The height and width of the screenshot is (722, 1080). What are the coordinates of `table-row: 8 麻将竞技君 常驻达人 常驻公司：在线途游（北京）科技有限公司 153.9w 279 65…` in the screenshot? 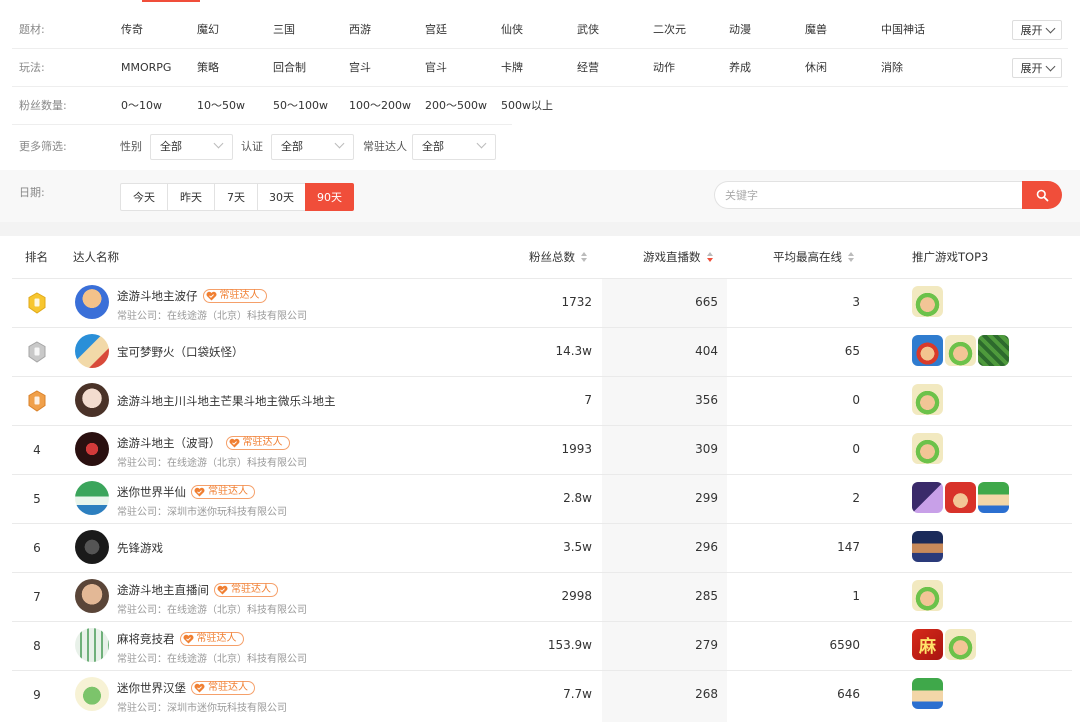 It's located at (540, 645).